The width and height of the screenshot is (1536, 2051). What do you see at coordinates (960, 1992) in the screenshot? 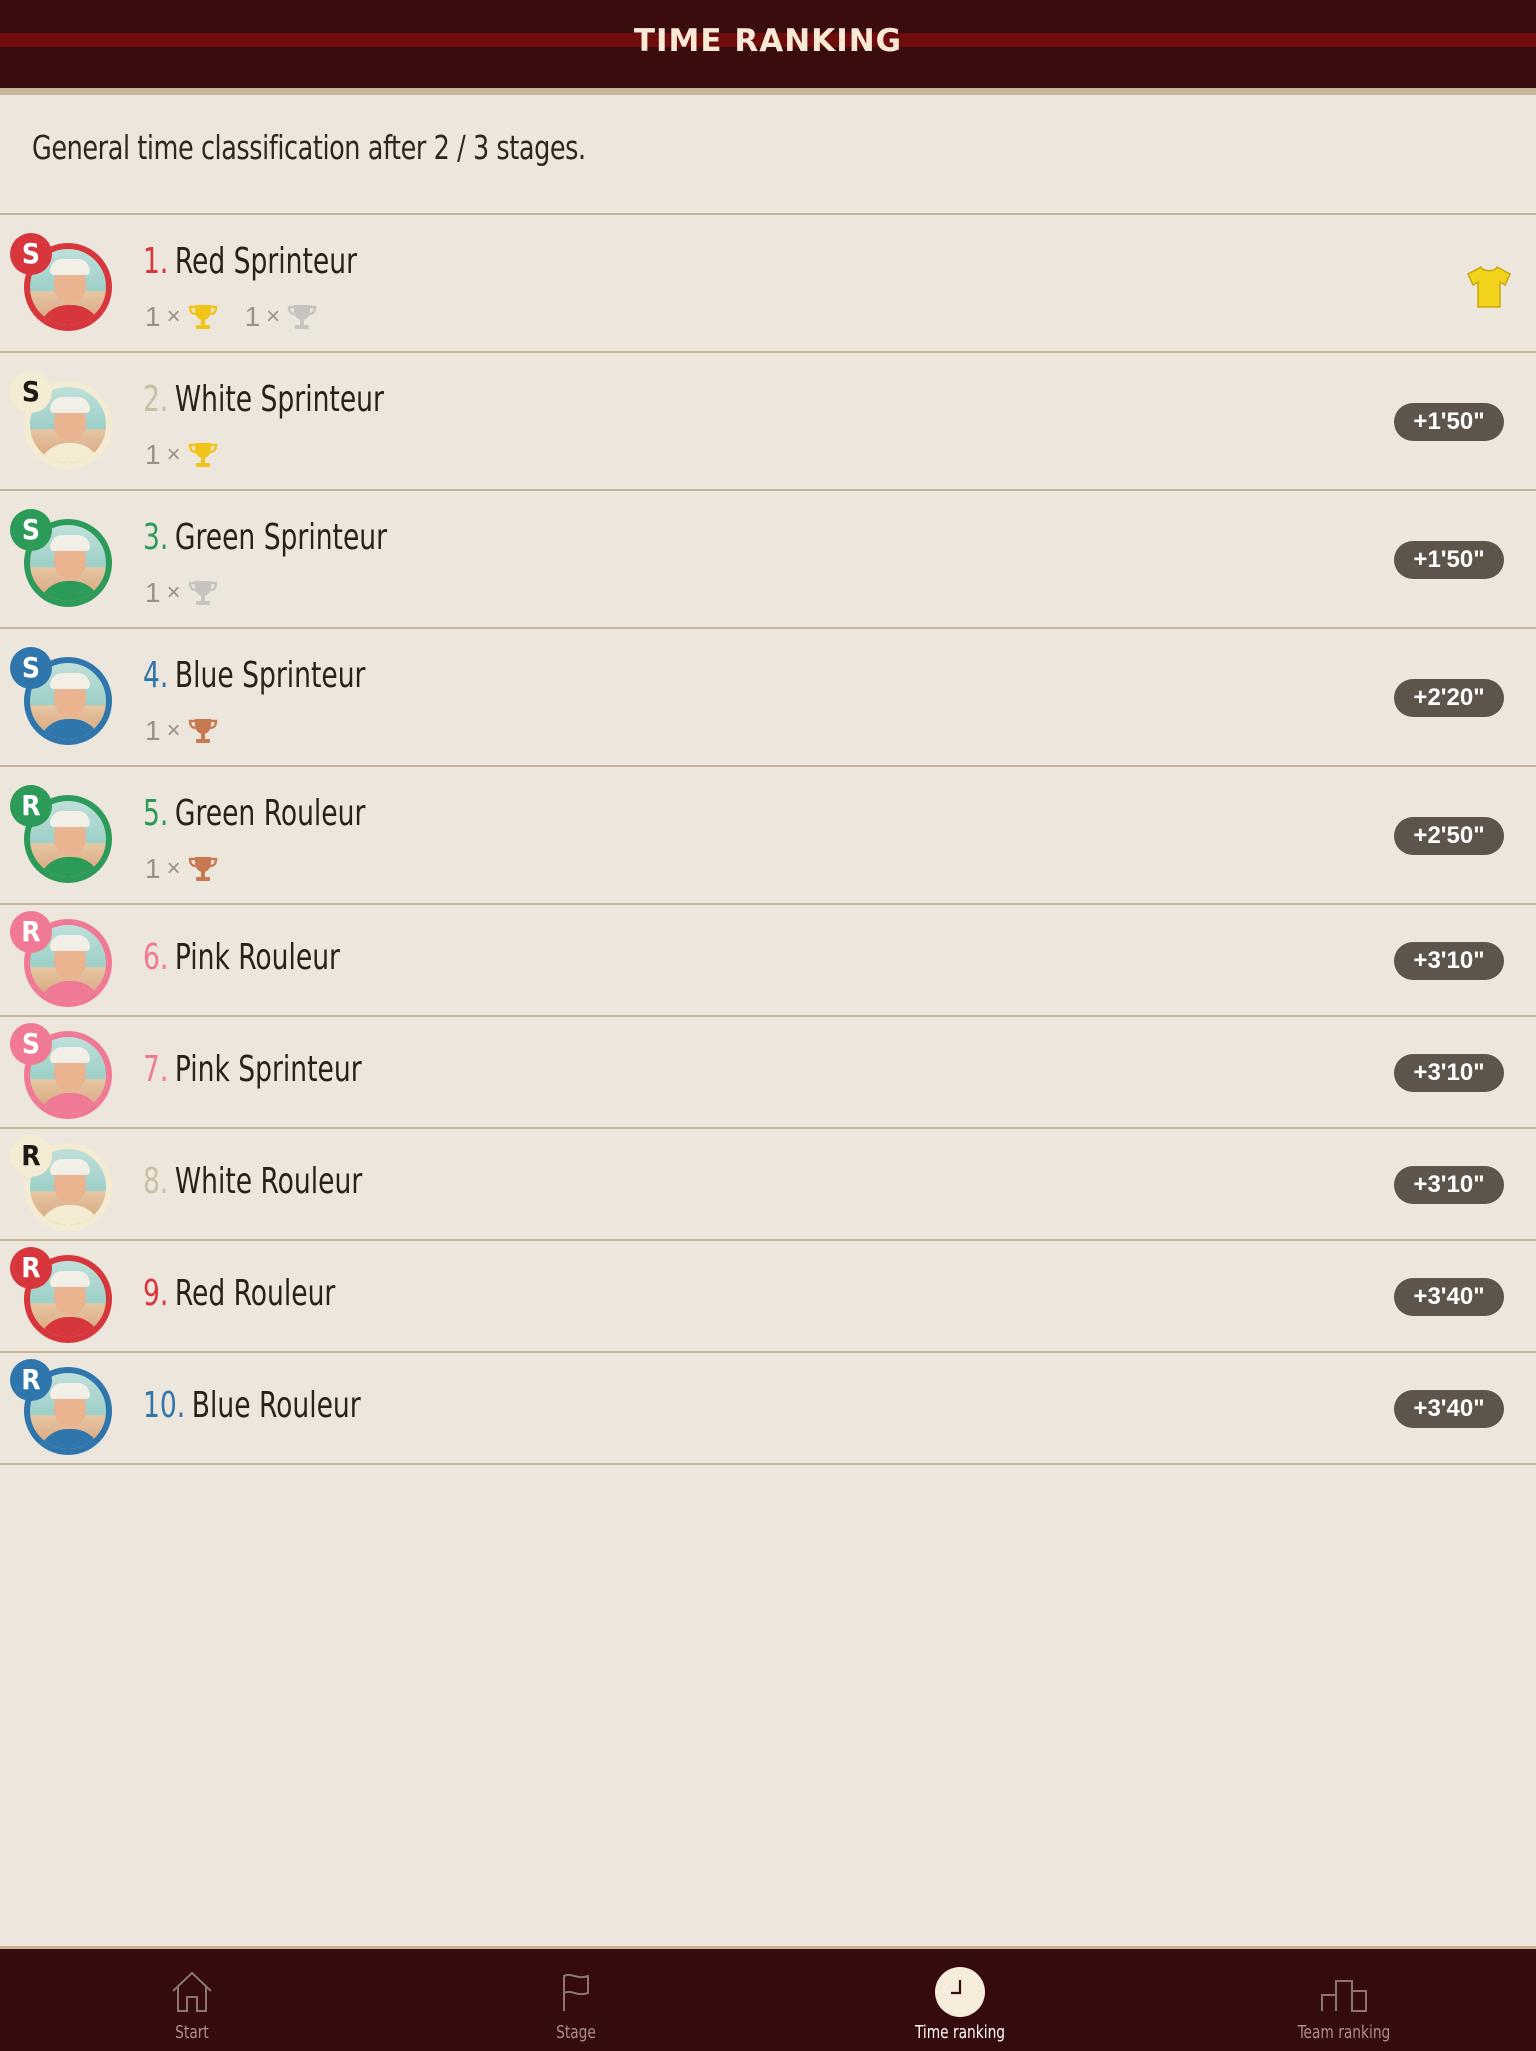
I see `clock-icon` at bounding box center [960, 1992].